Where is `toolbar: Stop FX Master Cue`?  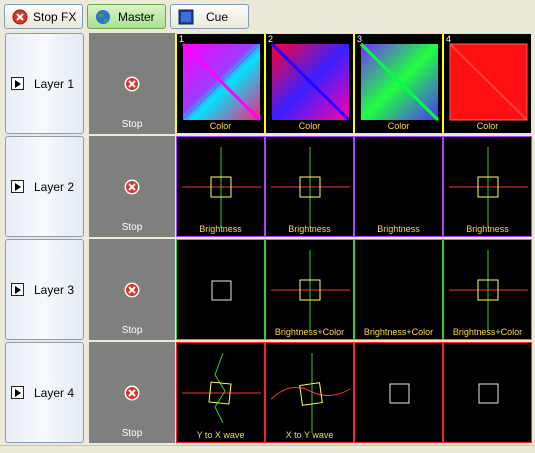
toolbar: Stop FX Master Cue is located at coordinates (267, 16).